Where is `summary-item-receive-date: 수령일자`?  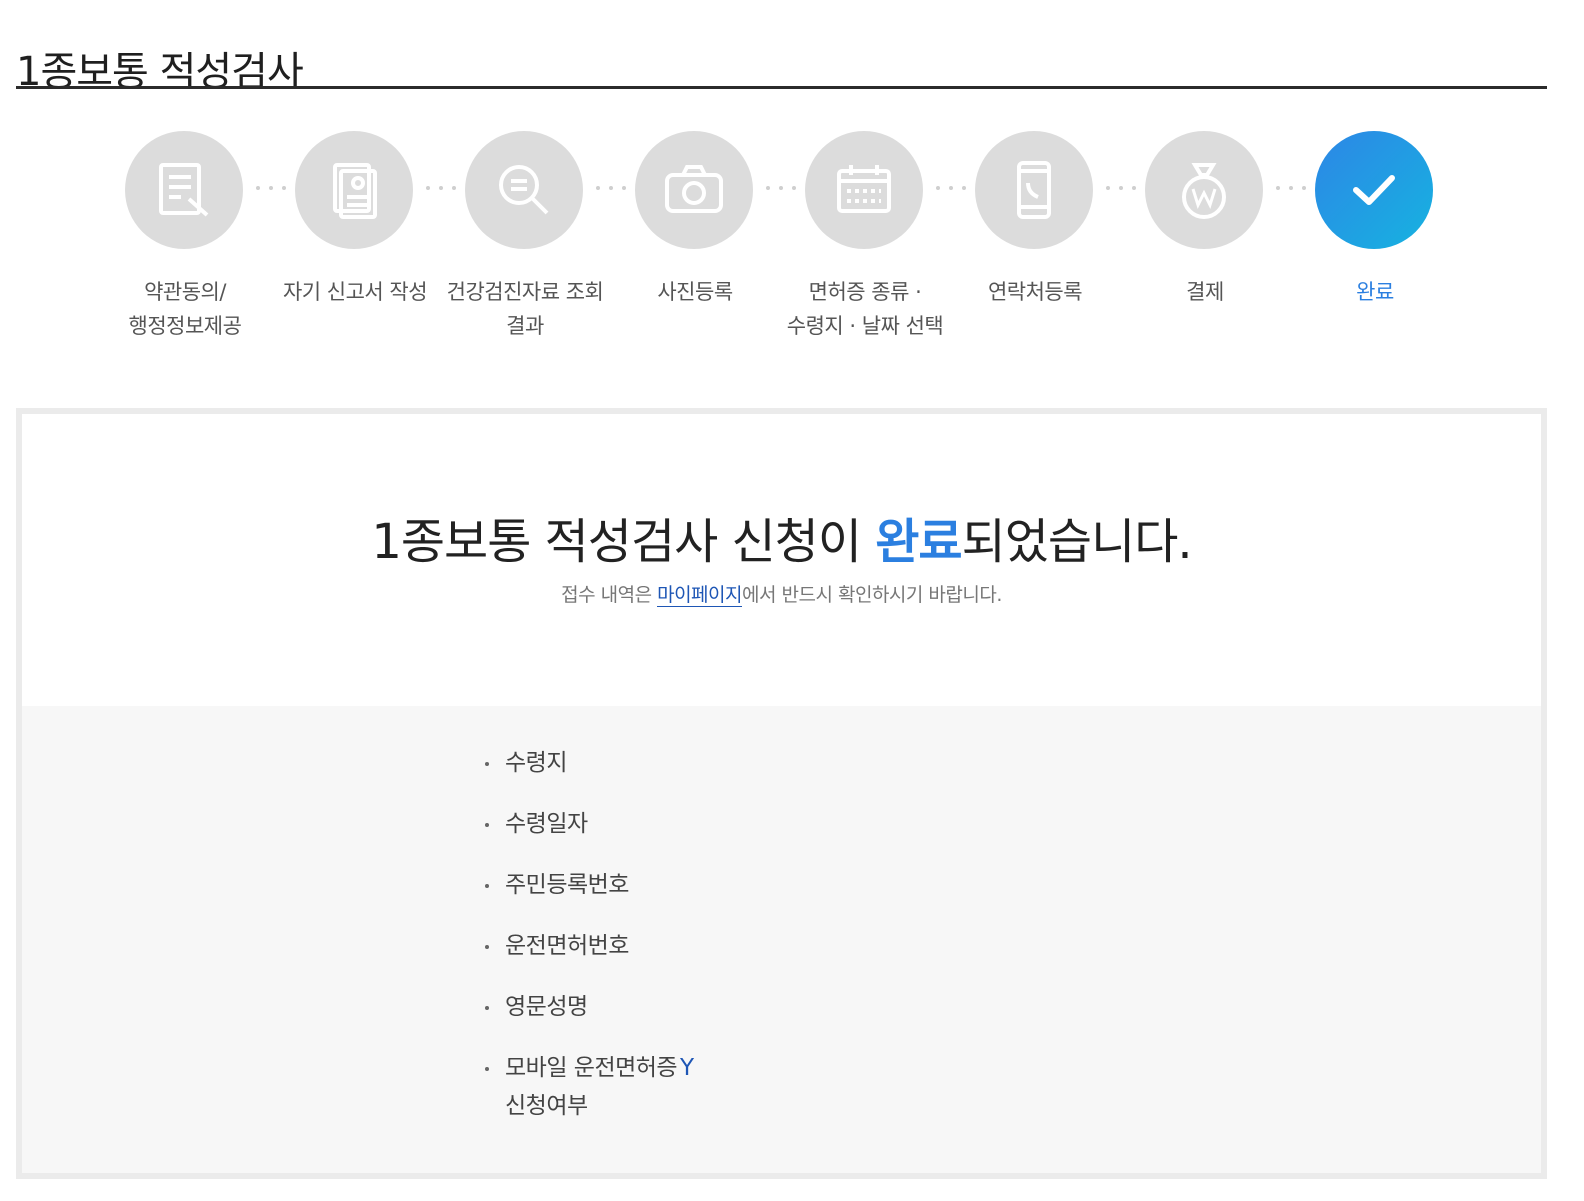
summary-item-receive-date: 수령일자 is located at coordinates (590, 835).